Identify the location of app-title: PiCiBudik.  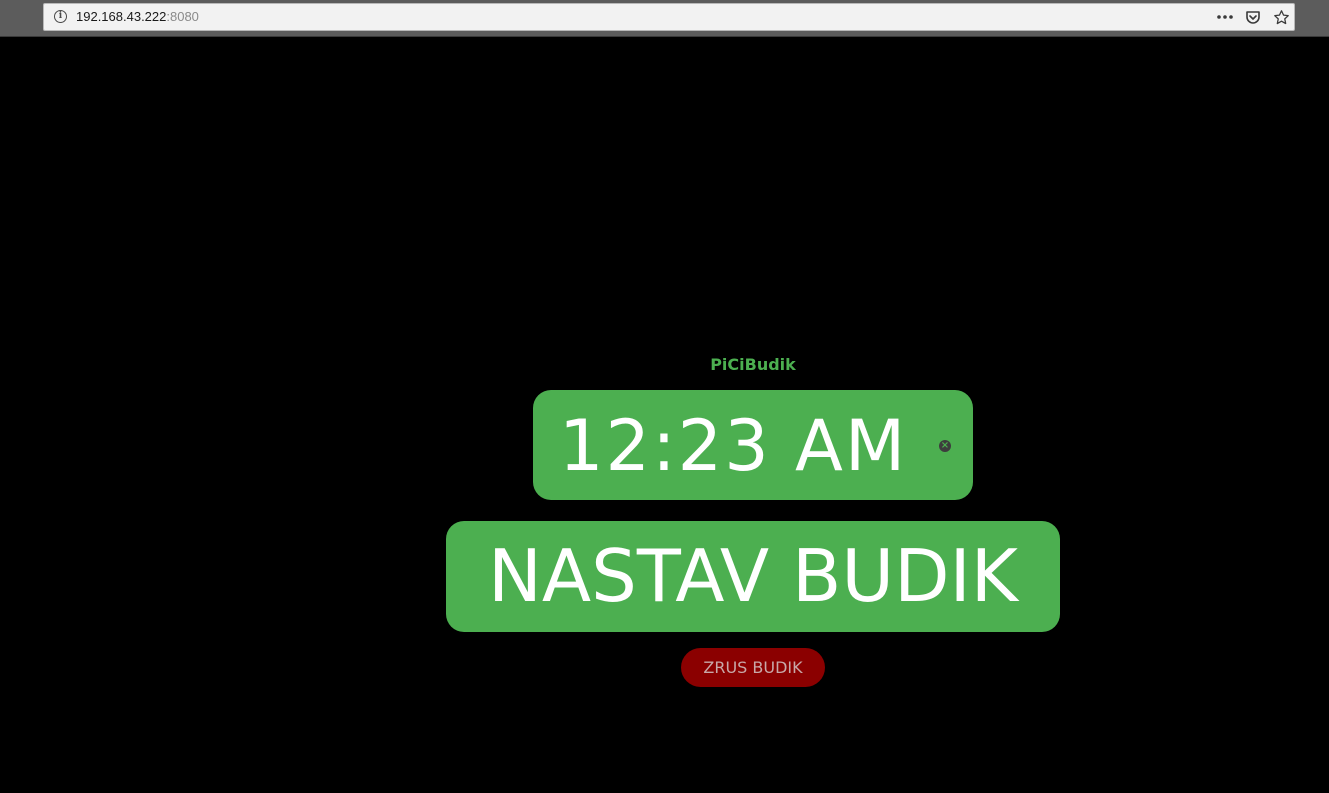
(753, 364).